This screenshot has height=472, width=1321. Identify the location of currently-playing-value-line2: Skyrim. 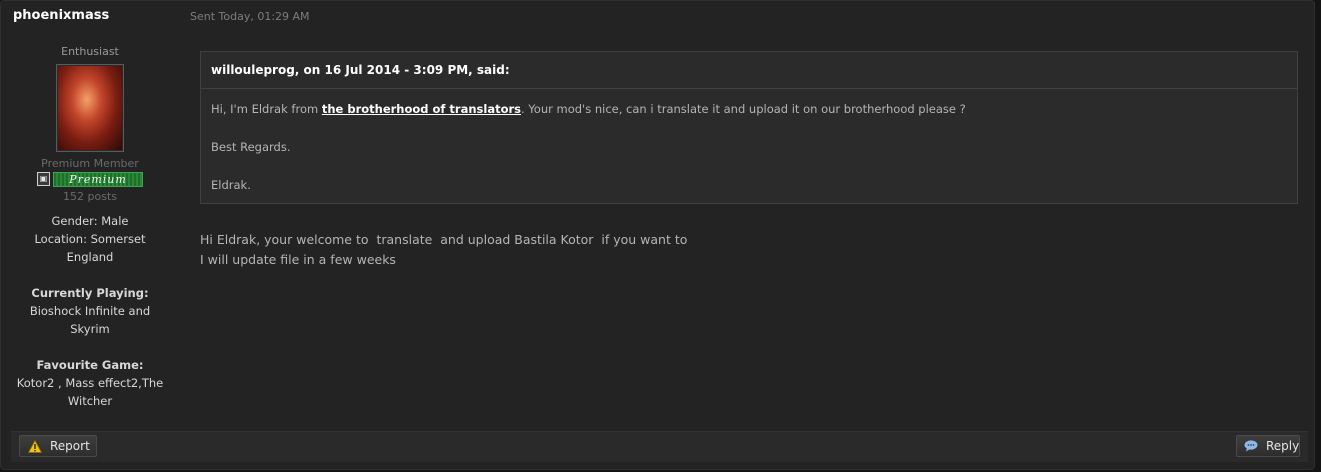
(90, 329).